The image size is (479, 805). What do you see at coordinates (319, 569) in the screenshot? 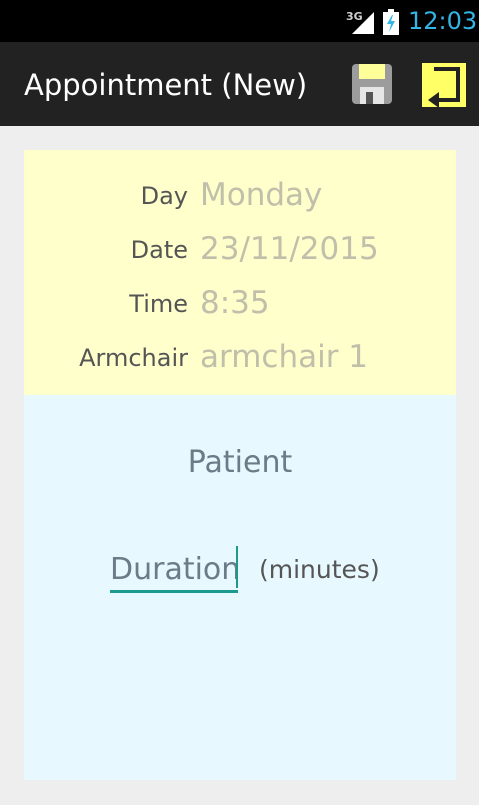
I see `duration-unit-label: (minutes)` at bounding box center [319, 569].